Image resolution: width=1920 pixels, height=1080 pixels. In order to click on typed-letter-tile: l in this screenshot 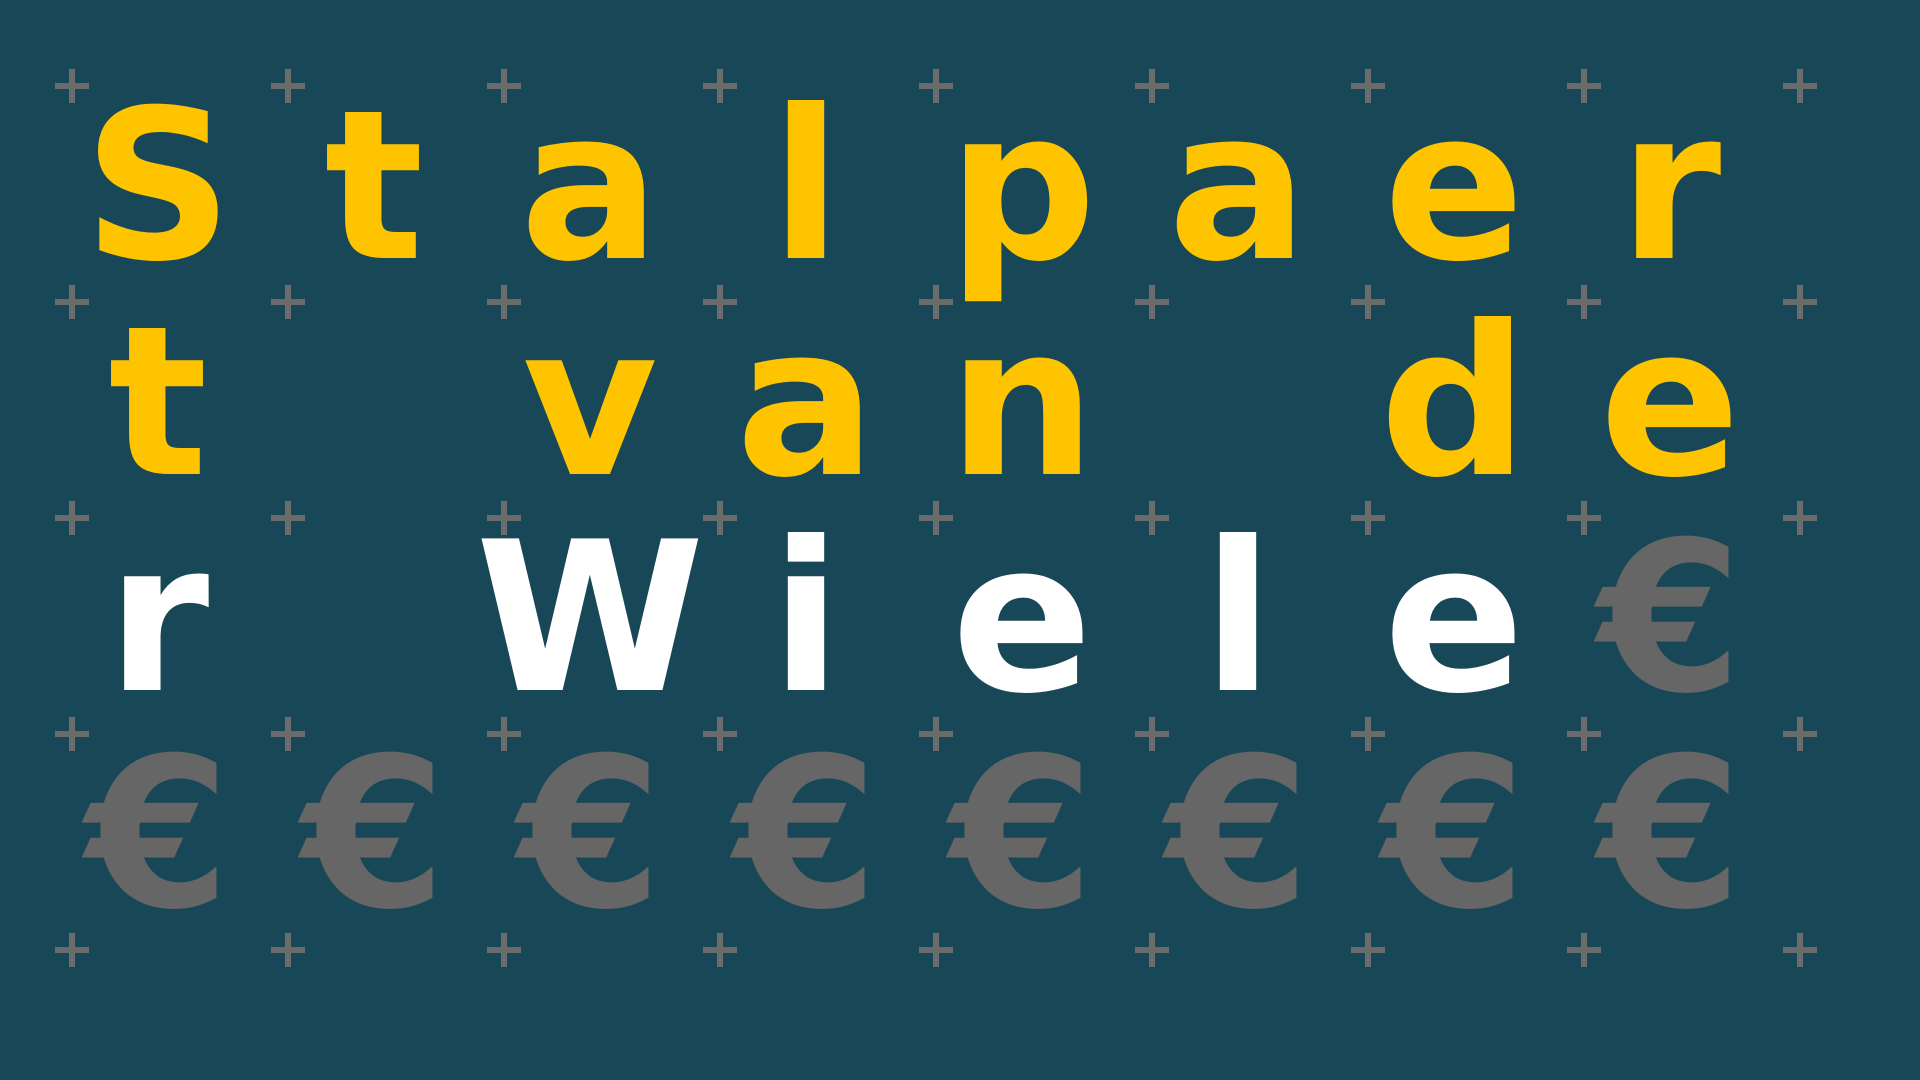, I will do `click(1238, 619)`.